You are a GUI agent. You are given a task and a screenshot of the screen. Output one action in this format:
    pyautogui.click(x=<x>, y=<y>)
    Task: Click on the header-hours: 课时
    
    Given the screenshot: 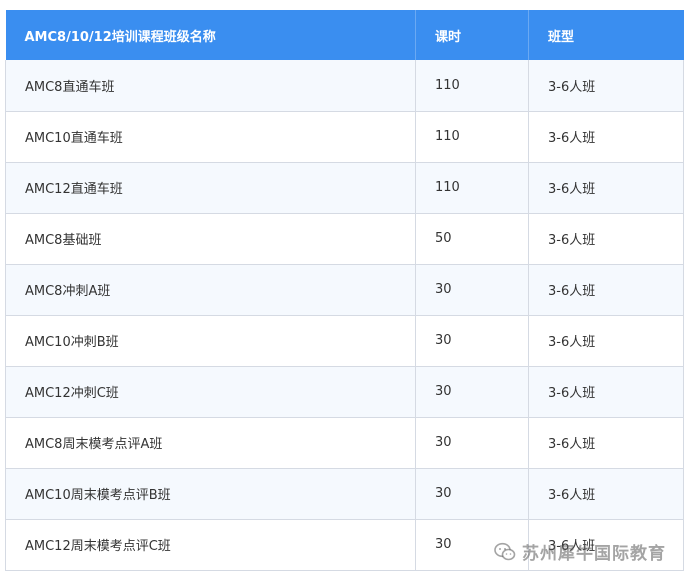 What is the action you would take?
    pyautogui.click(x=472, y=35)
    